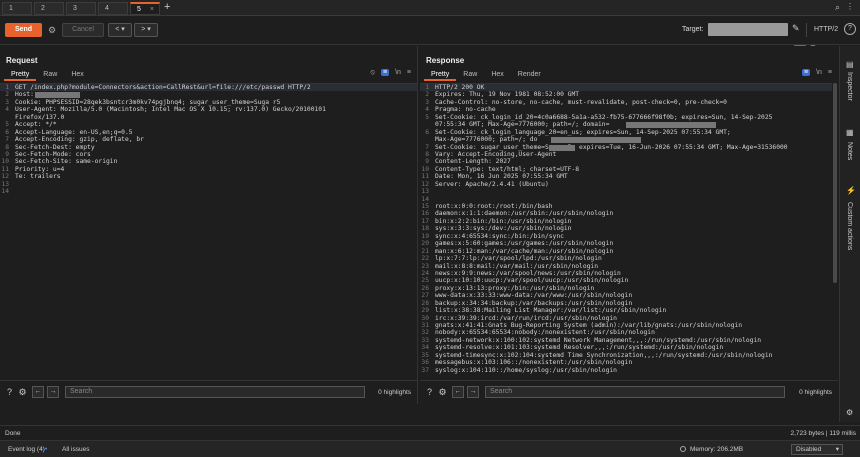  I want to click on sidebar-item-custom-actions: Custom actions, so click(849, 226).